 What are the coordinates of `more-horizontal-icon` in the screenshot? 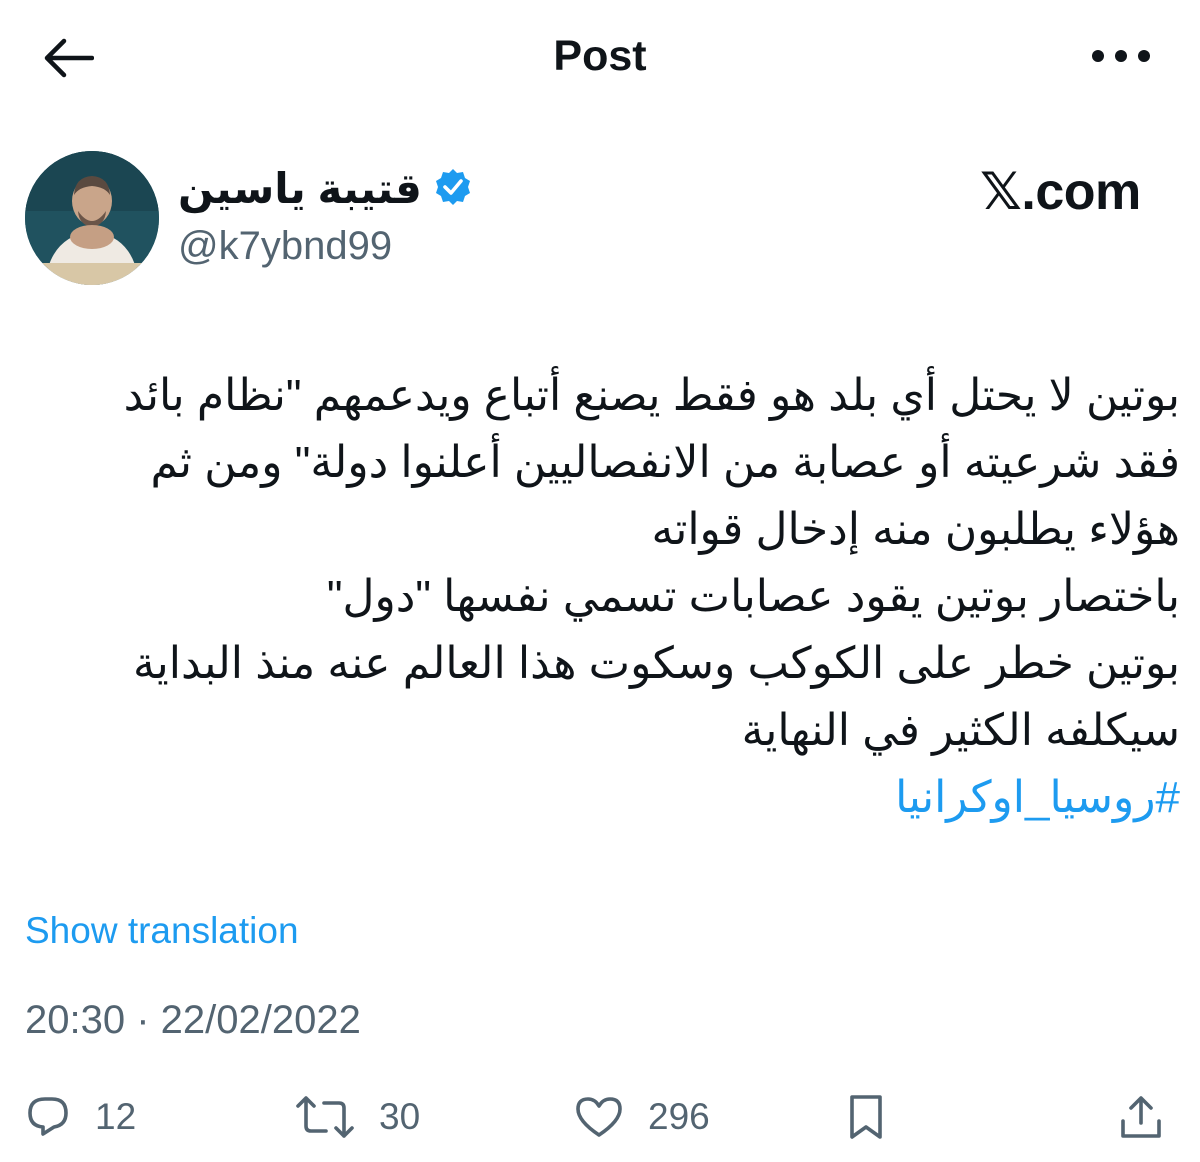 It's located at (1121, 56).